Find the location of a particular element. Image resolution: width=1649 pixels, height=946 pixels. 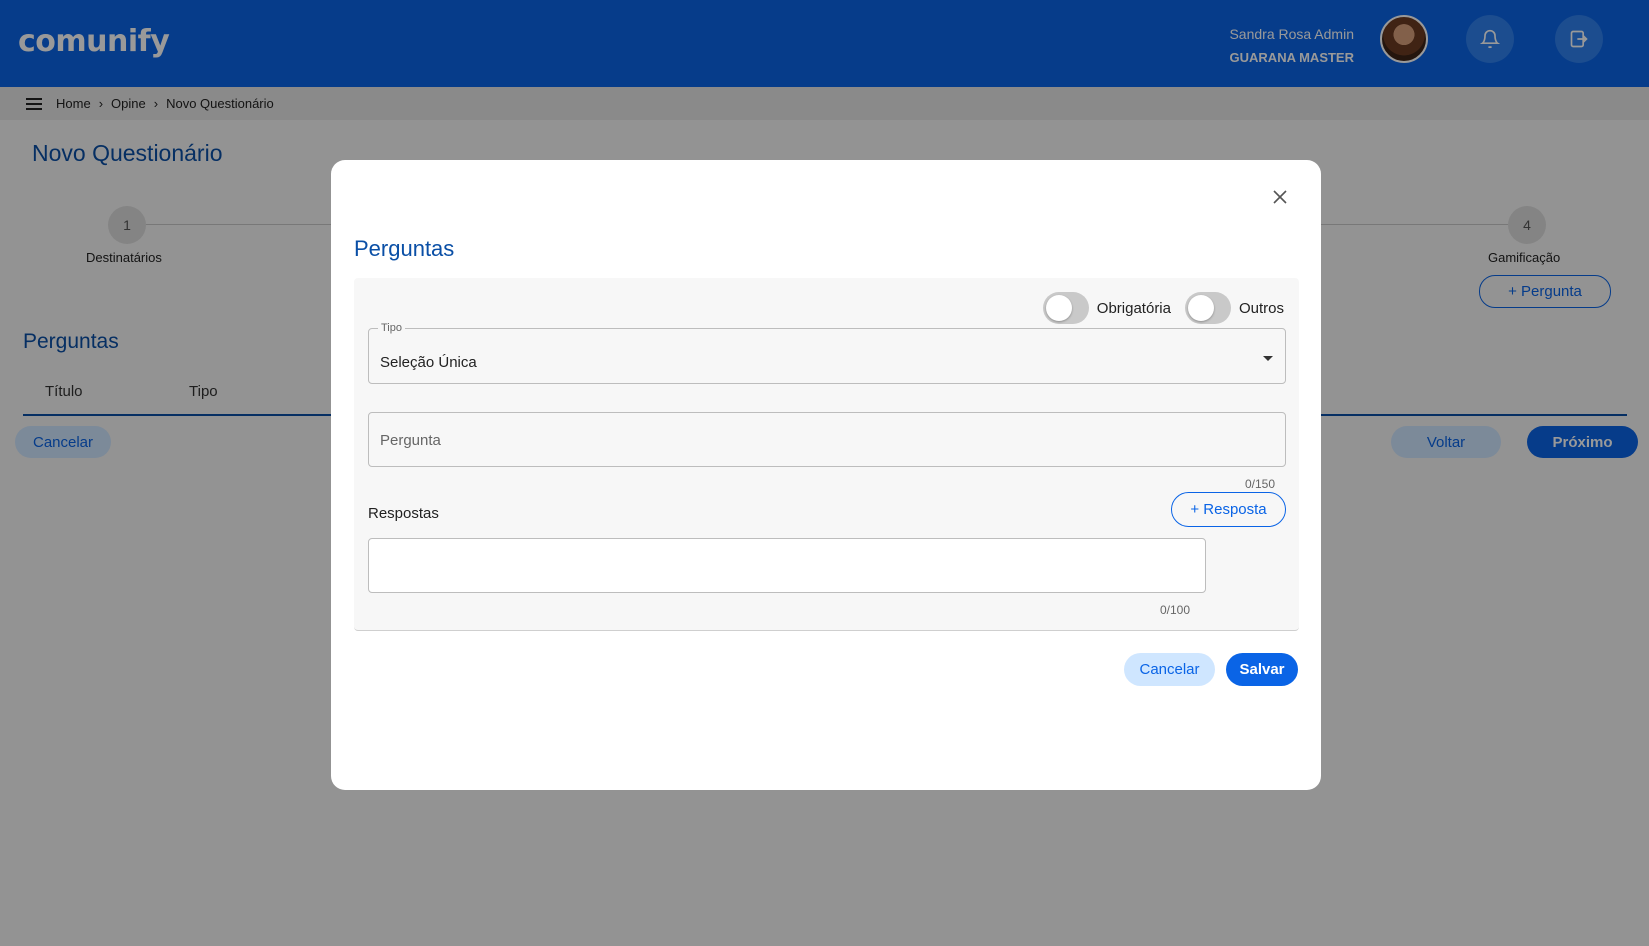

answers-label: Respostas is located at coordinates (403, 513).